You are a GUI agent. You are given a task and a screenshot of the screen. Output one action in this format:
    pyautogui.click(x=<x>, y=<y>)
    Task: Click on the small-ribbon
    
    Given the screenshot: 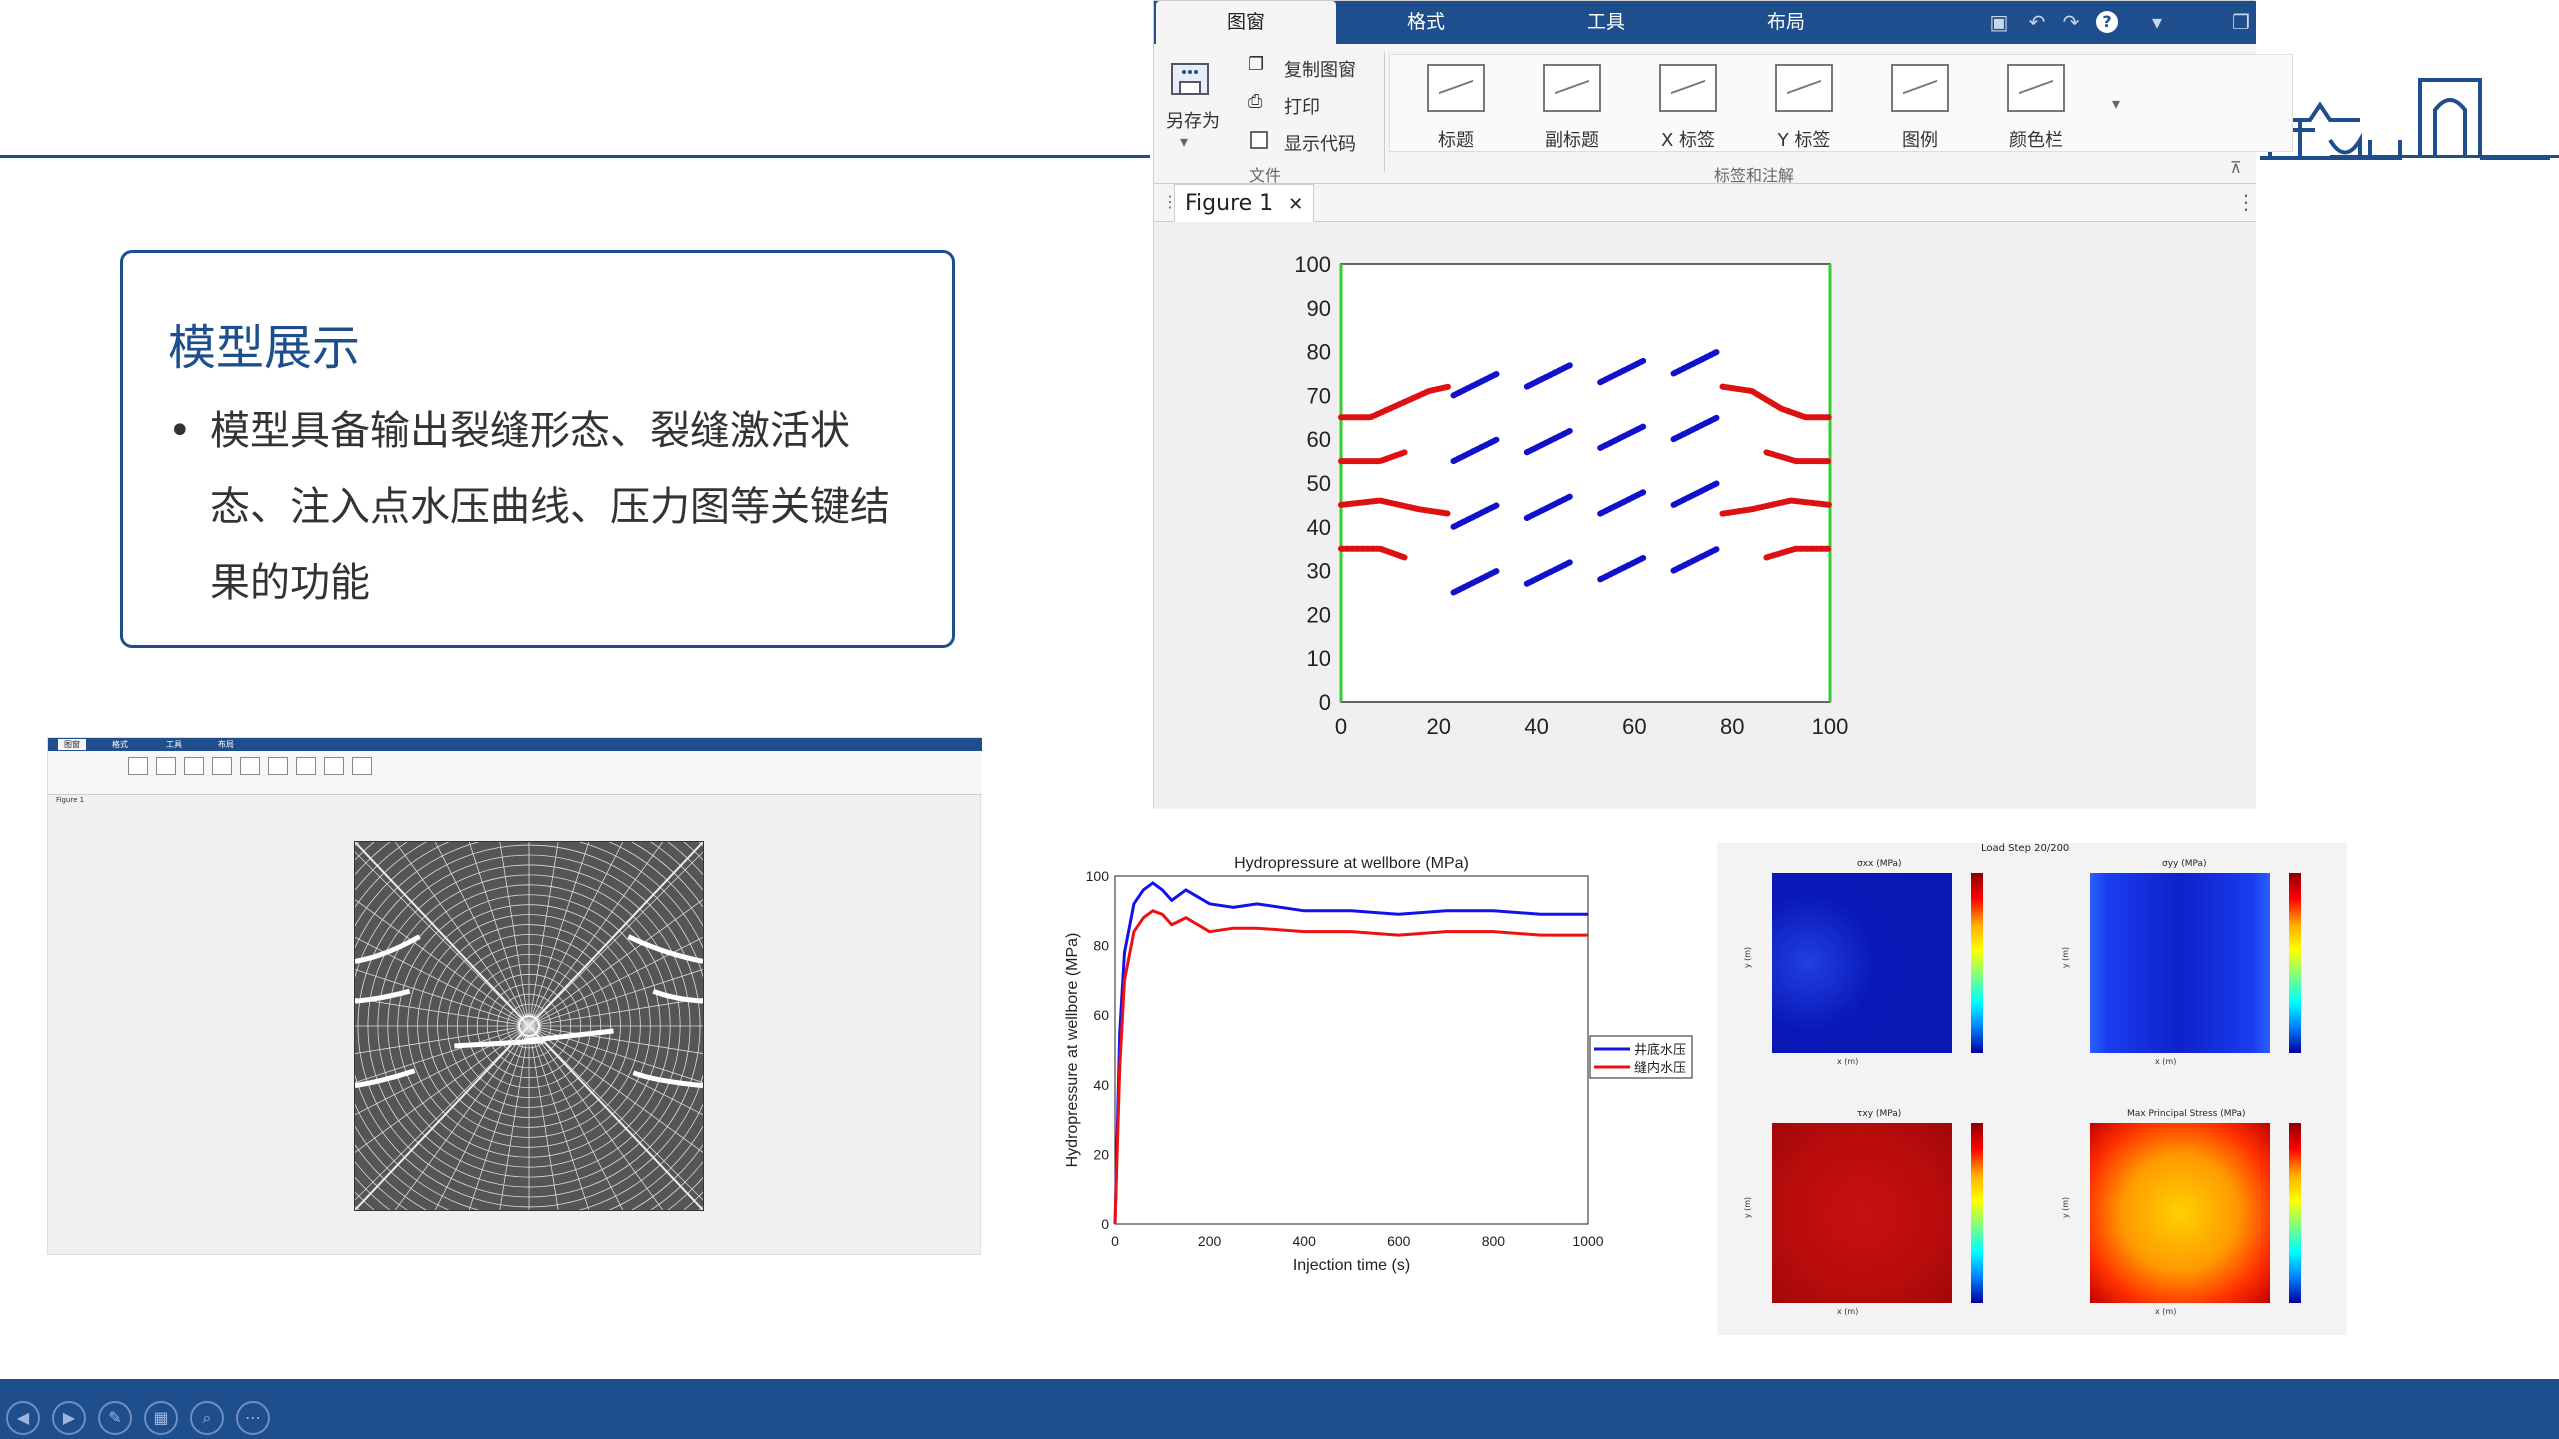 What is the action you would take?
    pyautogui.click(x=515, y=773)
    